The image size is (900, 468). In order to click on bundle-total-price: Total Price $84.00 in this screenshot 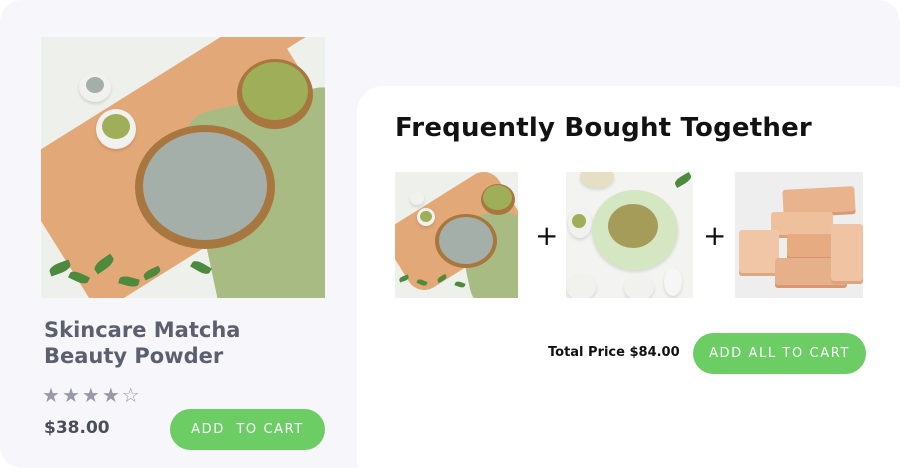, I will do `click(614, 352)`.